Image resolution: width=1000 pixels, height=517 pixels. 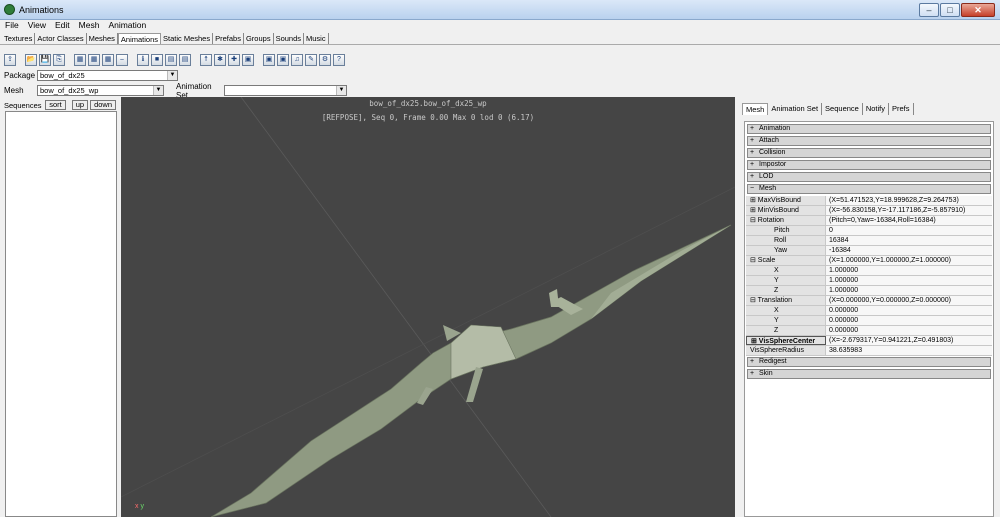 I want to click on property-value: (X=51.471523,Y=18.999628,Z=9.264753), so click(x=909, y=200).